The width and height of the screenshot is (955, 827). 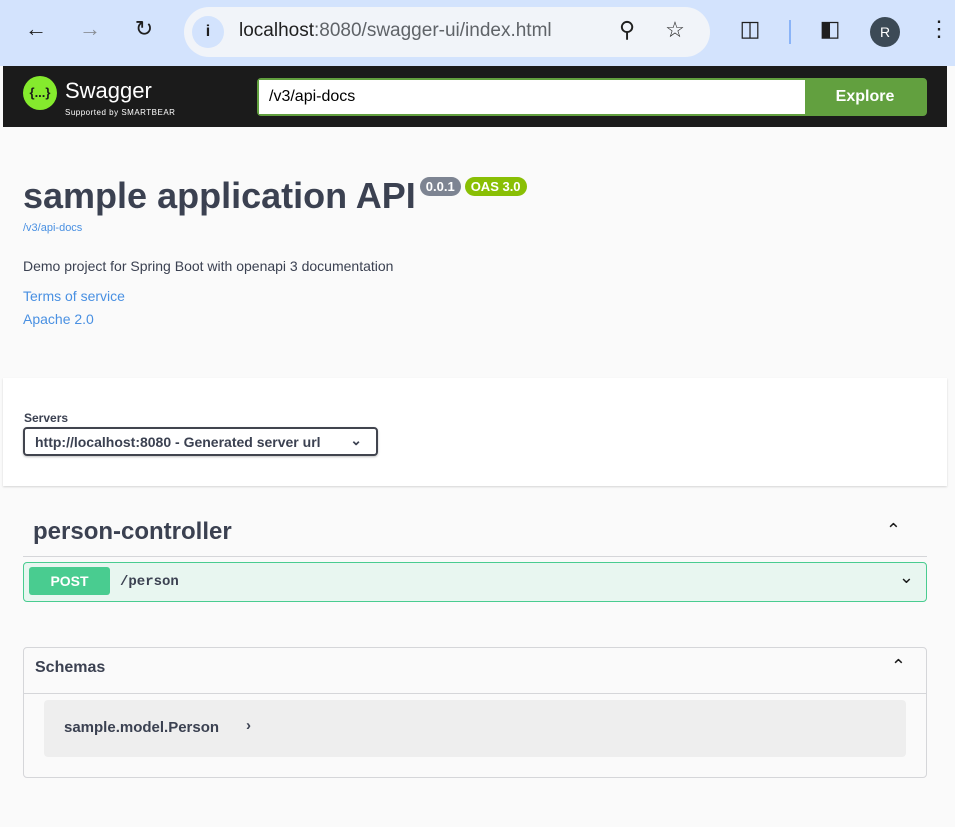 I want to click on schemas-title: Schemas, so click(x=70, y=668).